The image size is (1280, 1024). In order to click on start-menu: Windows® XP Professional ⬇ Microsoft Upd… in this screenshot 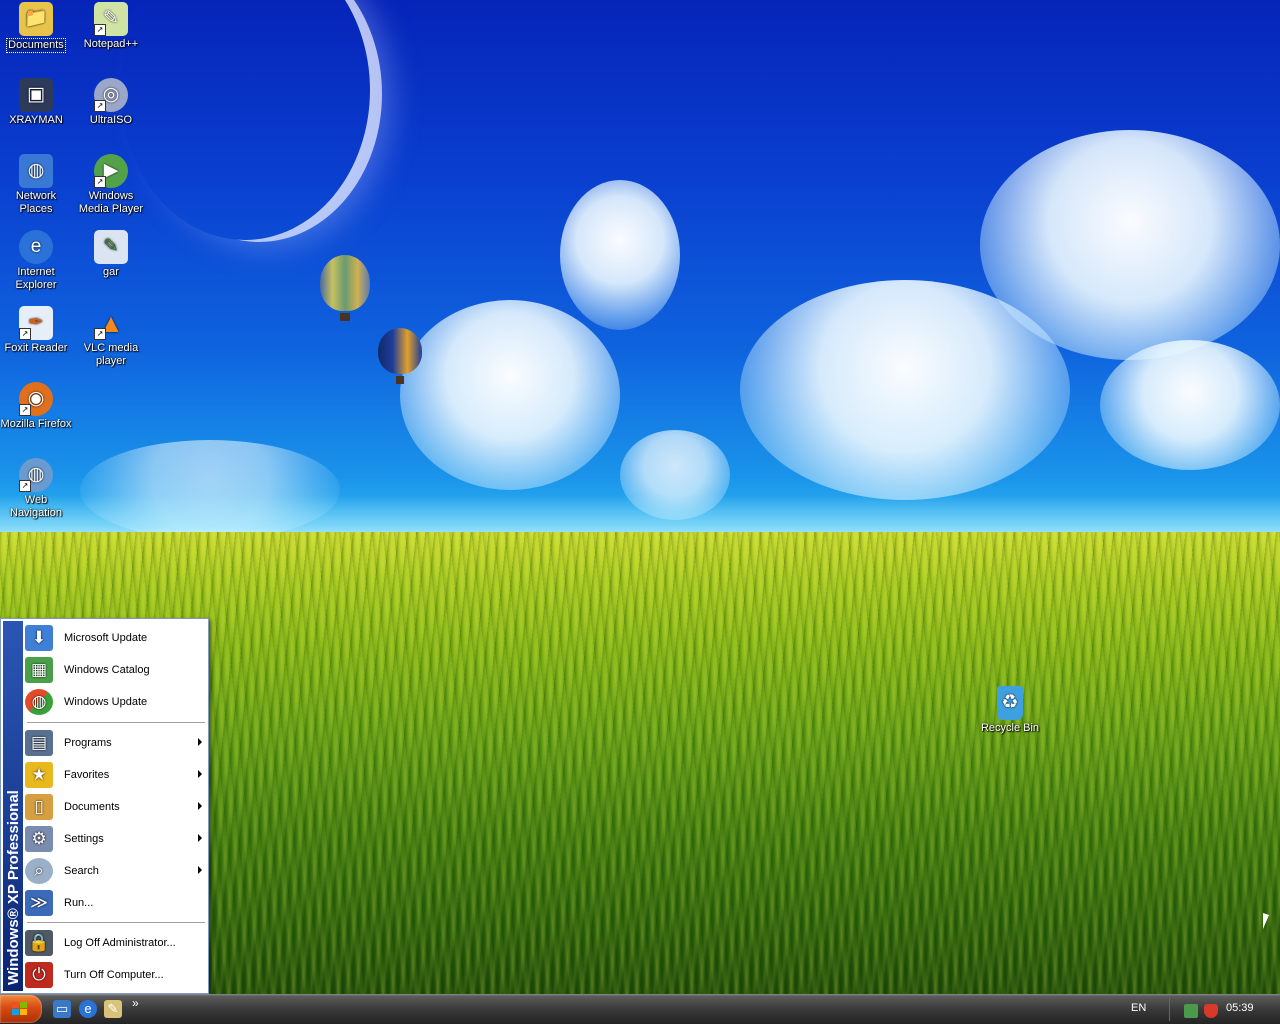, I will do `click(104, 806)`.